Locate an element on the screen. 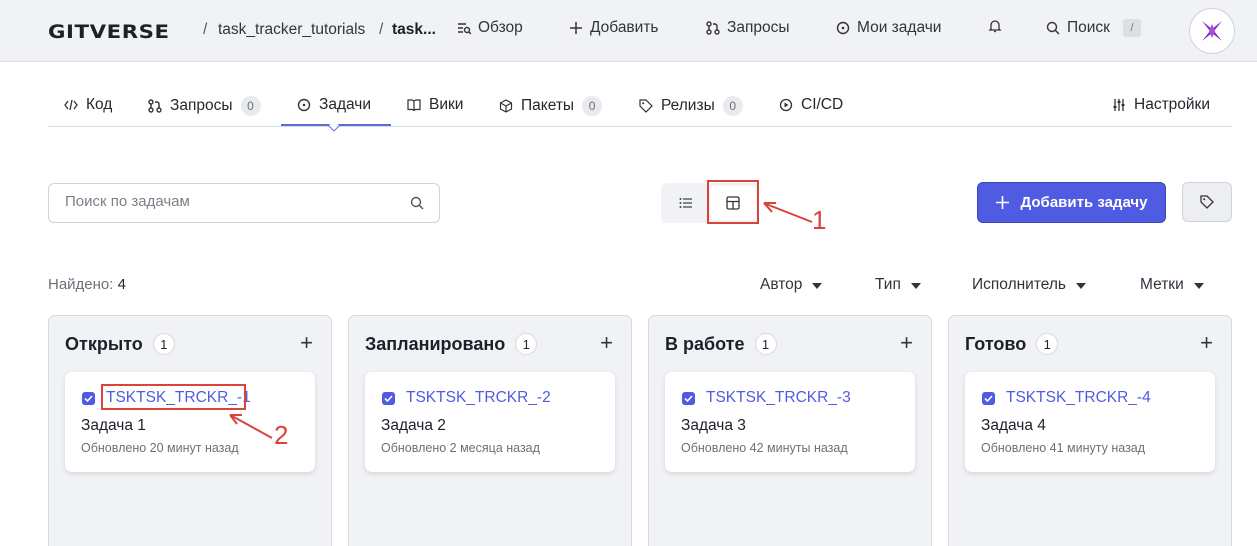  tab-code: Код is located at coordinates (88, 105).